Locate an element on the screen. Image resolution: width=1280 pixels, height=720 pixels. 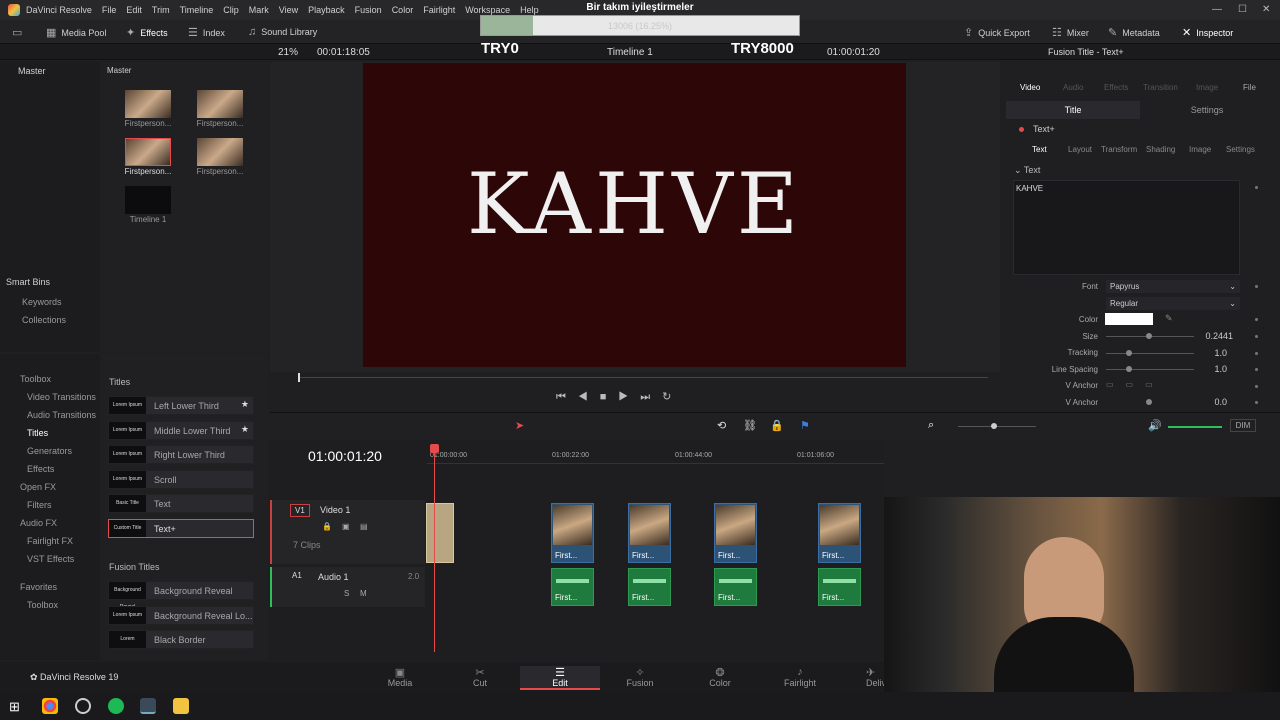
track-lock-icon: 🔒 is located at coordinates (327, 526).